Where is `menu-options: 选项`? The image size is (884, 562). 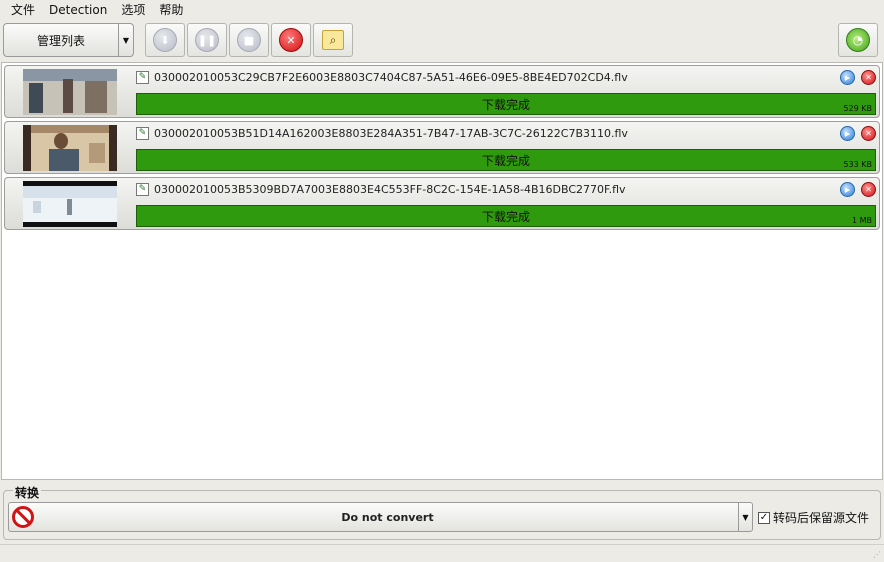 menu-options: 选项 is located at coordinates (133, 10).